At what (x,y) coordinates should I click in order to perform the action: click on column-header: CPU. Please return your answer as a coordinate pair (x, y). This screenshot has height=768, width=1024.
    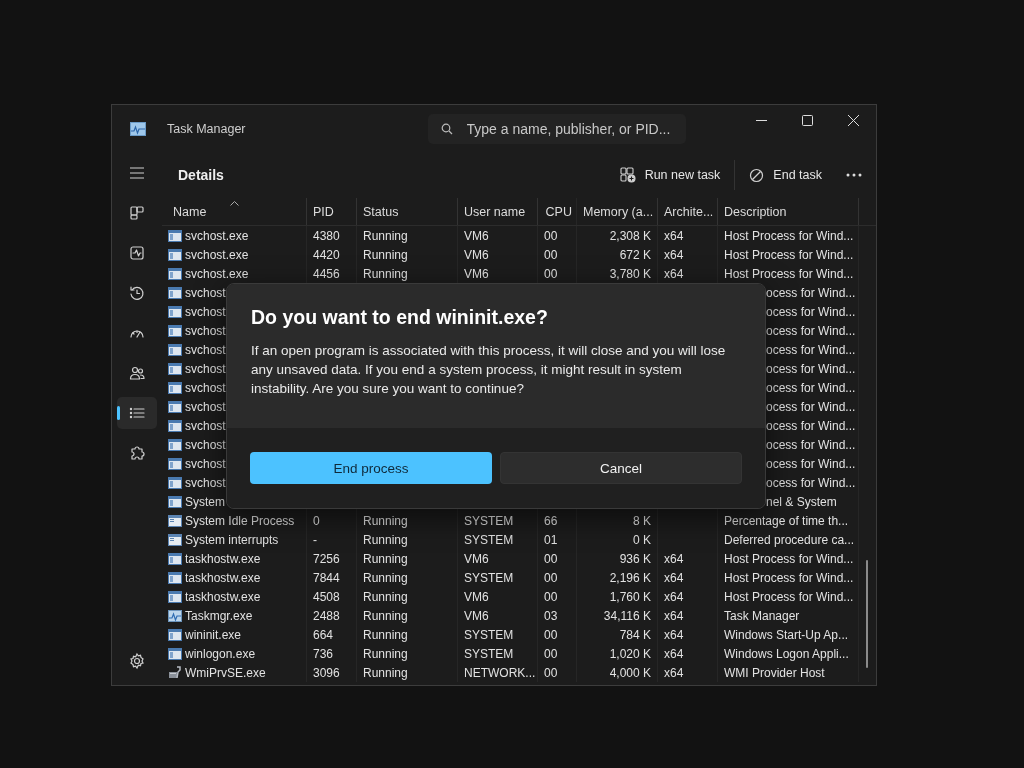
    Looking at the image, I should click on (557, 211).